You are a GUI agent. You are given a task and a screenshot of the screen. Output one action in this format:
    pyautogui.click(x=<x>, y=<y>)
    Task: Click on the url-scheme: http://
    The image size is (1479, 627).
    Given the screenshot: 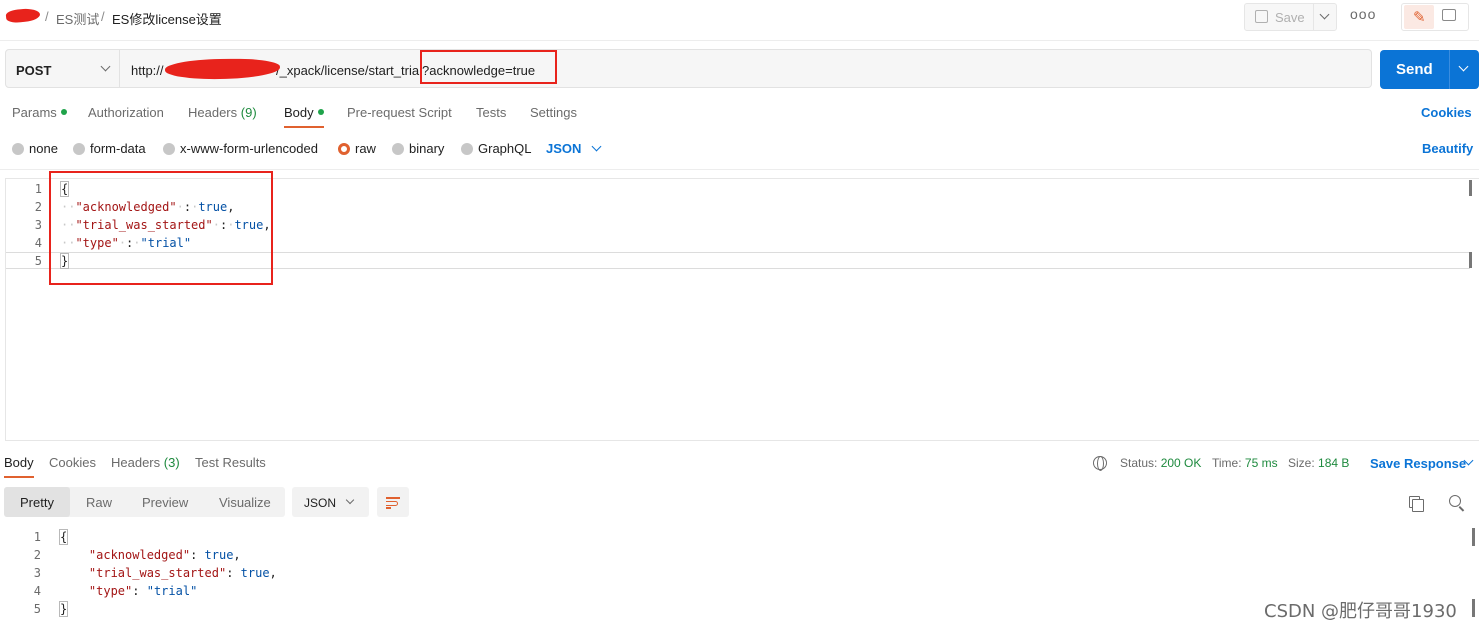 What is the action you would take?
    pyautogui.click(x=147, y=70)
    